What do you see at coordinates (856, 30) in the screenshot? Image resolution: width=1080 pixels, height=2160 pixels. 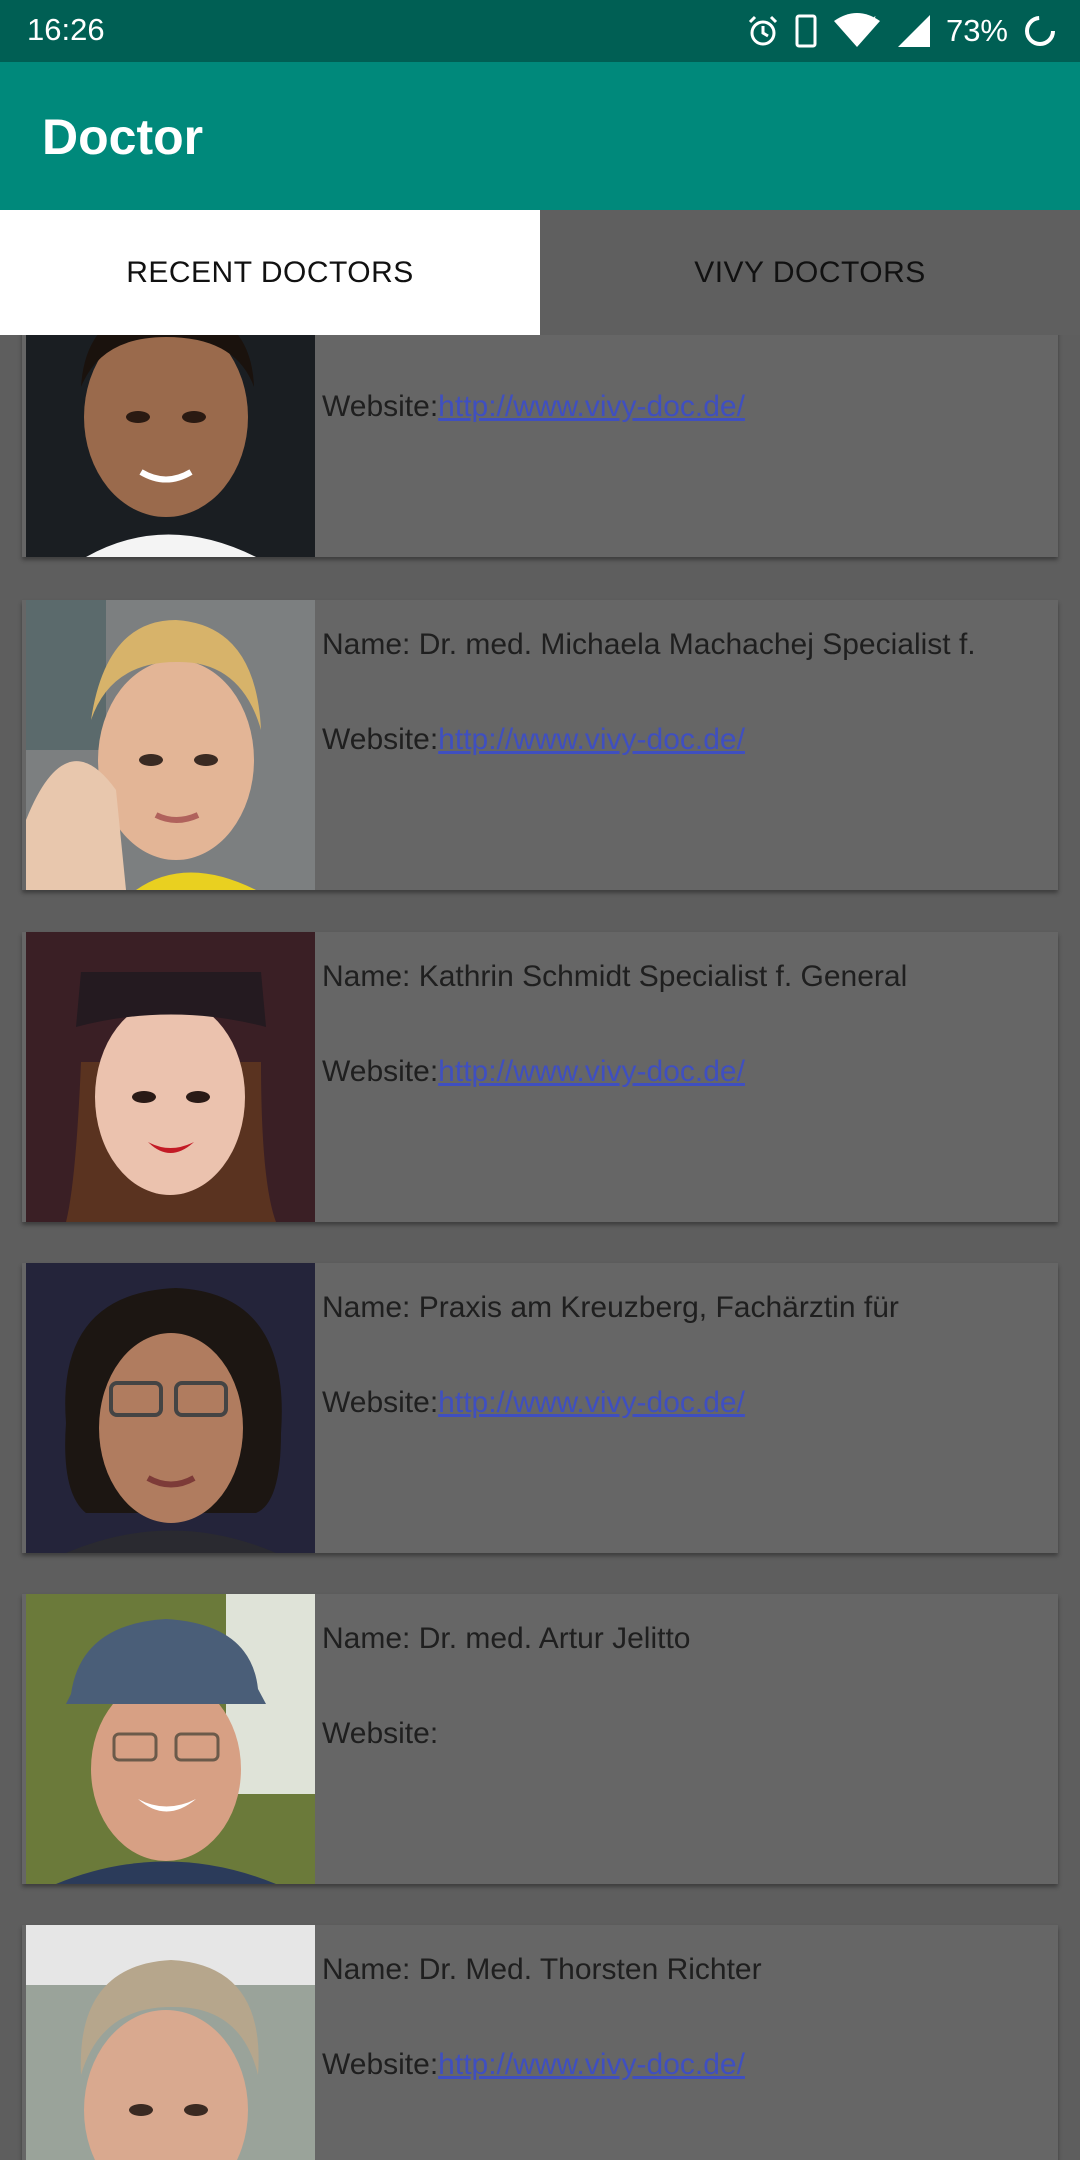 I see `wifi-icon: x` at bounding box center [856, 30].